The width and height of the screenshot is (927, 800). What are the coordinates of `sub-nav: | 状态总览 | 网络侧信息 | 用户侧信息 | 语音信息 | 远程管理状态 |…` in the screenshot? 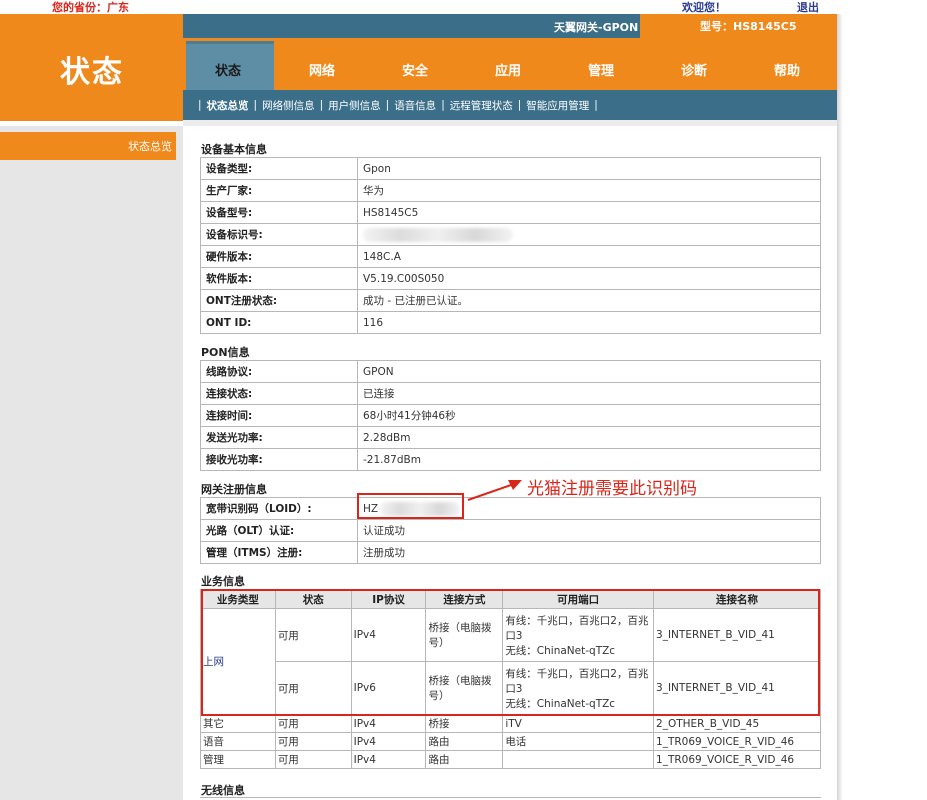 It's located at (510, 105).